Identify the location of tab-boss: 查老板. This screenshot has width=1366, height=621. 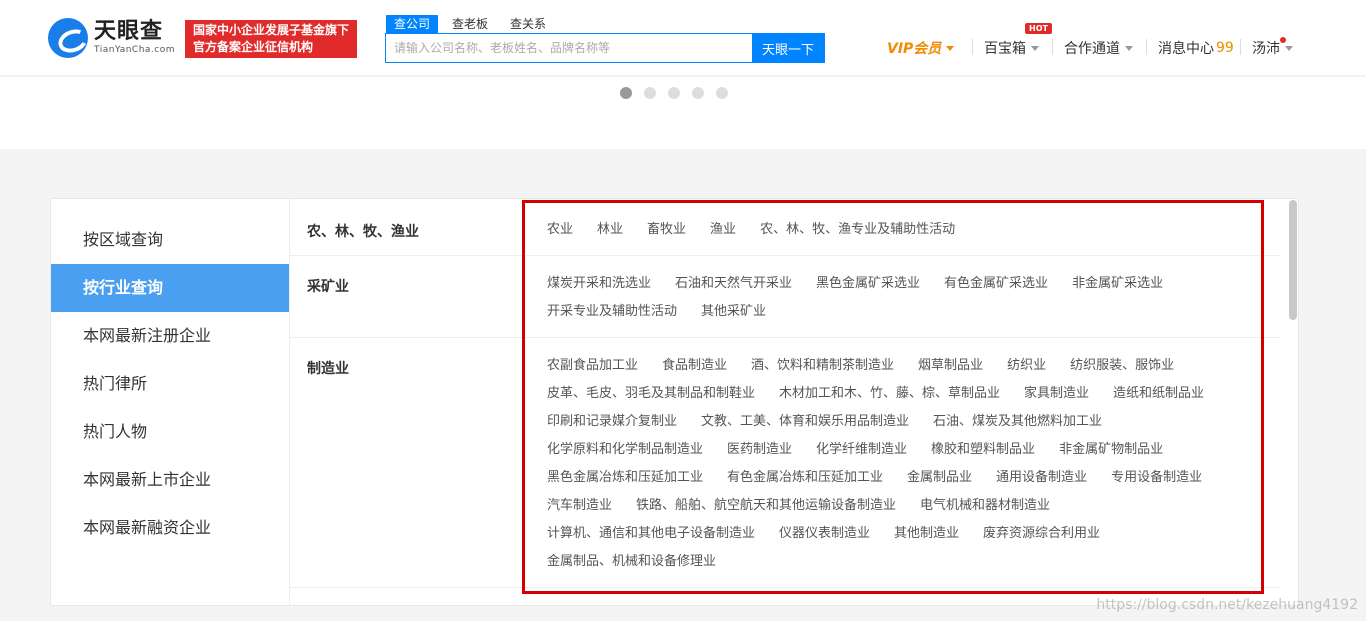
(470, 24).